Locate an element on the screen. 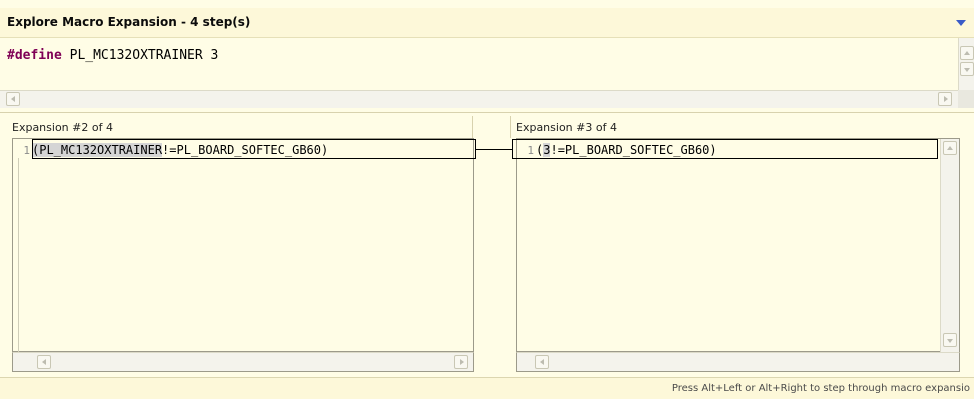 Image resolution: width=974 pixels, height=399 pixels. right-changed-region-box is located at coordinates (725, 149).